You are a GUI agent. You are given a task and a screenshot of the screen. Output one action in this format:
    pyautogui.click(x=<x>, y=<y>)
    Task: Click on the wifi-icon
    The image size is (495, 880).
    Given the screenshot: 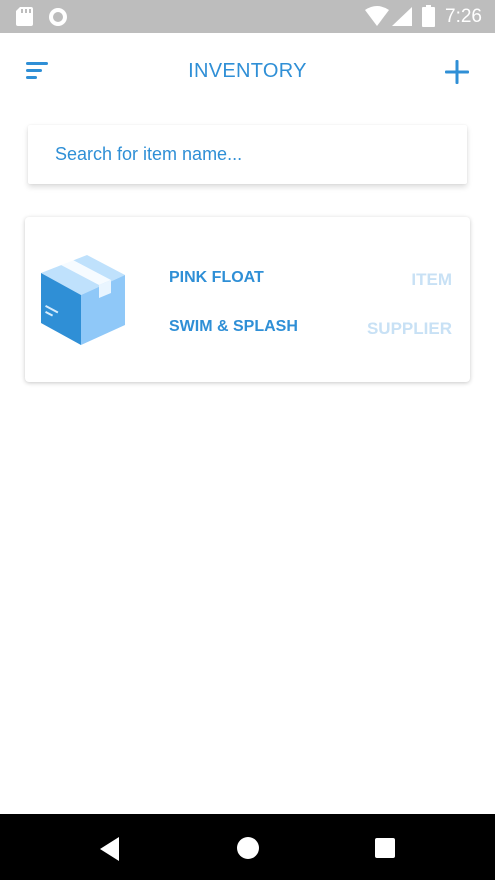 What is the action you would take?
    pyautogui.click(x=377, y=16)
    